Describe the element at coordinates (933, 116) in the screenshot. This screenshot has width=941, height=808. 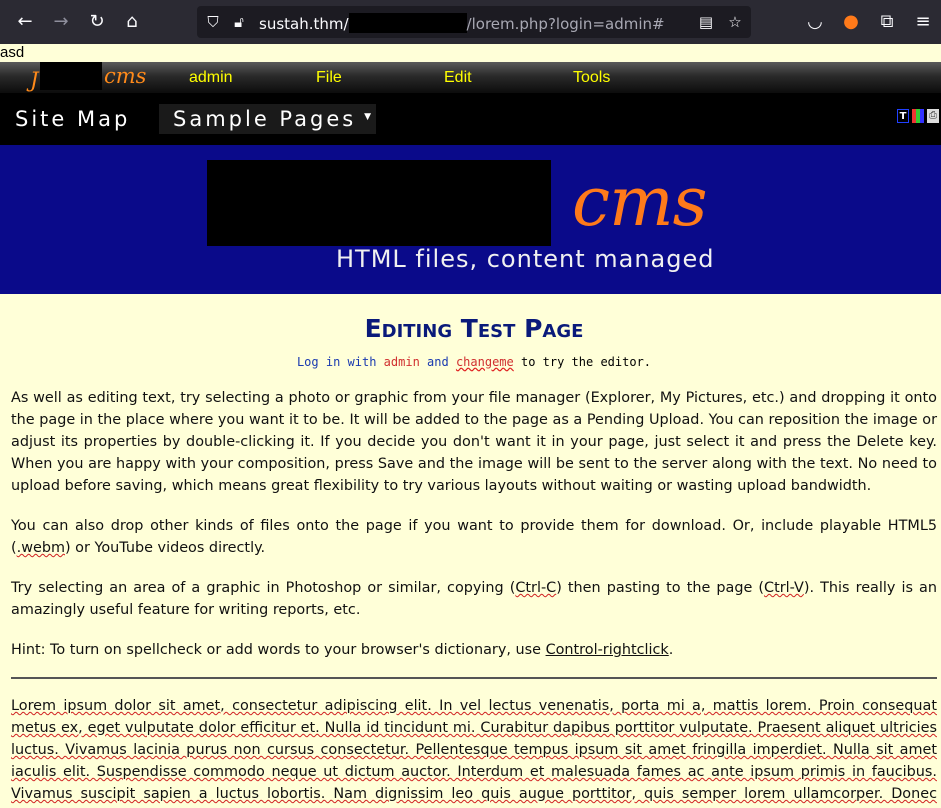
I see `print-icon: ⎙` at that location.